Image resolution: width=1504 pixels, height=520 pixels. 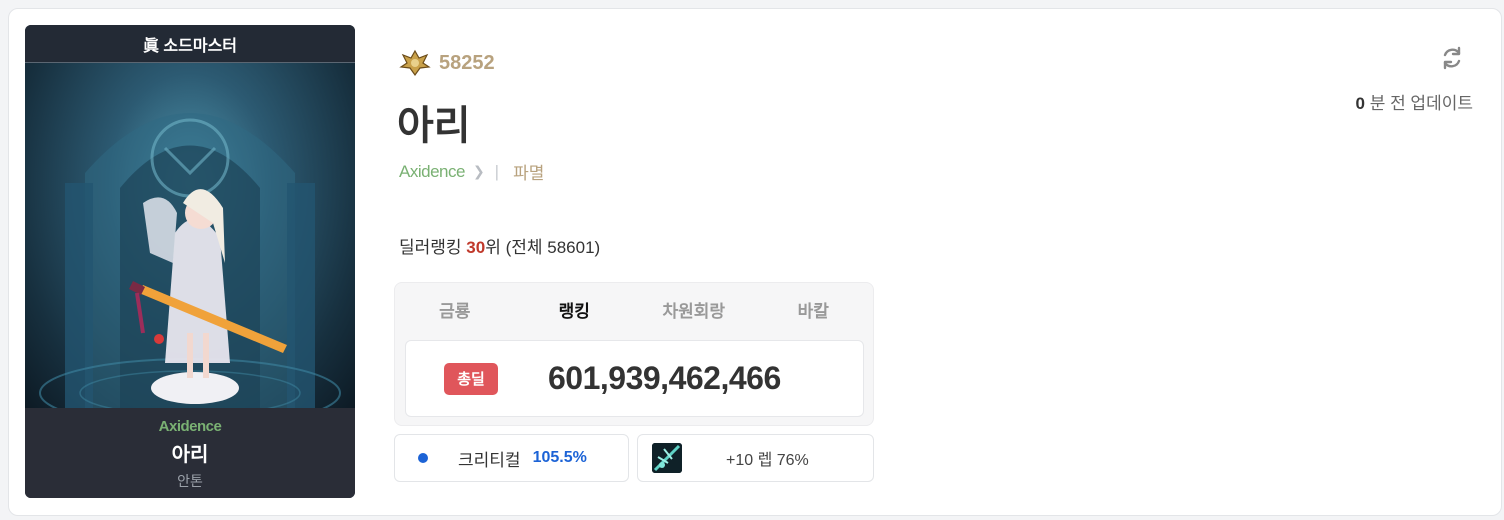 What do you see at coordinates (664, 378) in the screenshot?
I see `total-damage-value: 601,939,462,466` at bounding box center [664, 378].